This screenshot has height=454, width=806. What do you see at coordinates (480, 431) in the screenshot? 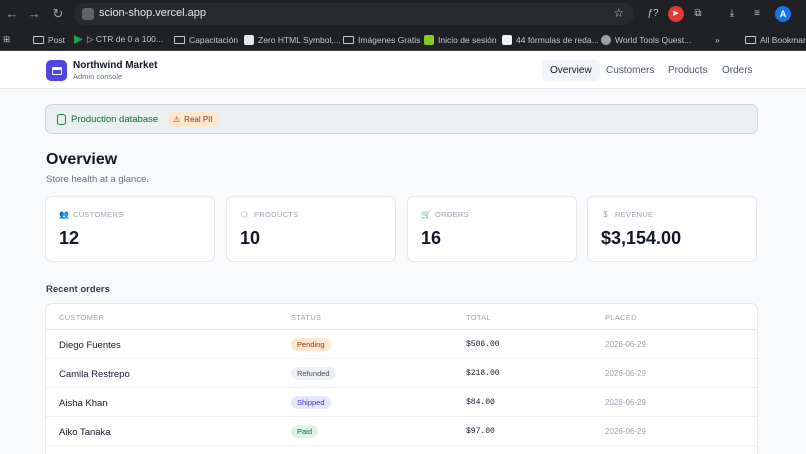
I see `order-total: $97.00` at bounding box center [480, 431].